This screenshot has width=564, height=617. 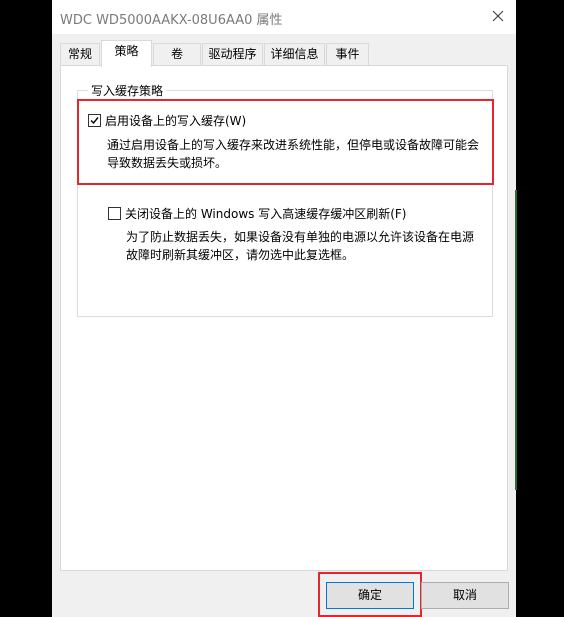 What do you see at coordinates (232, 54) in the screenshot?
I see `tab-driver: 驱动程序` at bounding box center [232, 54].